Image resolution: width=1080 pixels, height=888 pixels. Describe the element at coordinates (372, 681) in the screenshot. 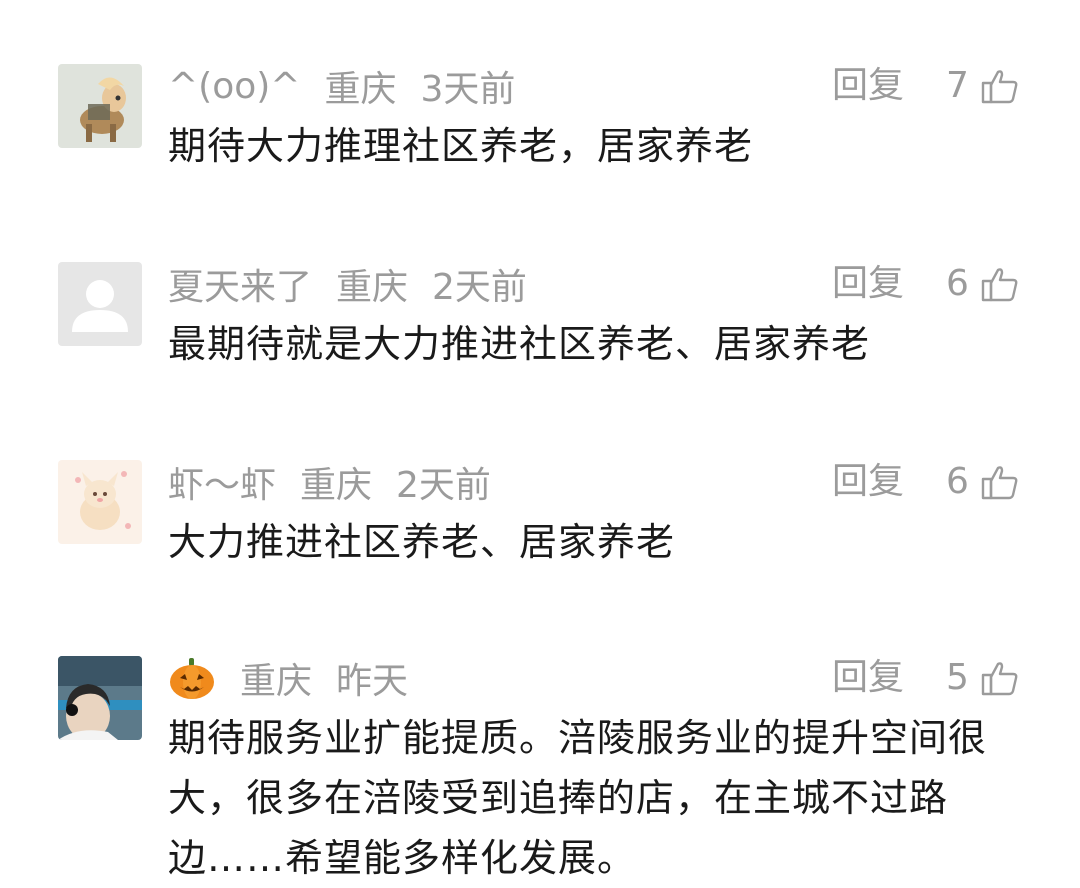

I see `timestamp: 昨天` at that location.